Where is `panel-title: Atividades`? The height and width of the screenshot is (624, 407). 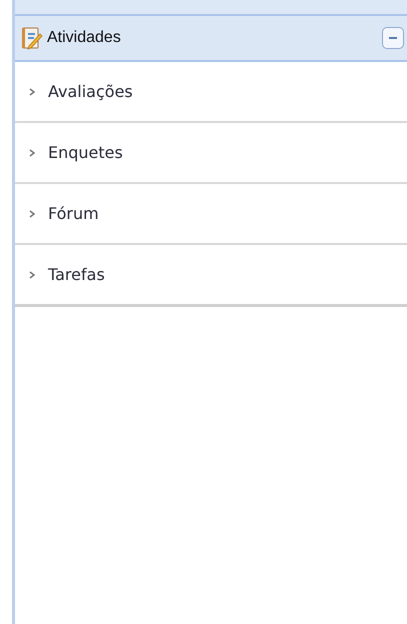 panel-title: Atividades is located at coordinates (84, 38).